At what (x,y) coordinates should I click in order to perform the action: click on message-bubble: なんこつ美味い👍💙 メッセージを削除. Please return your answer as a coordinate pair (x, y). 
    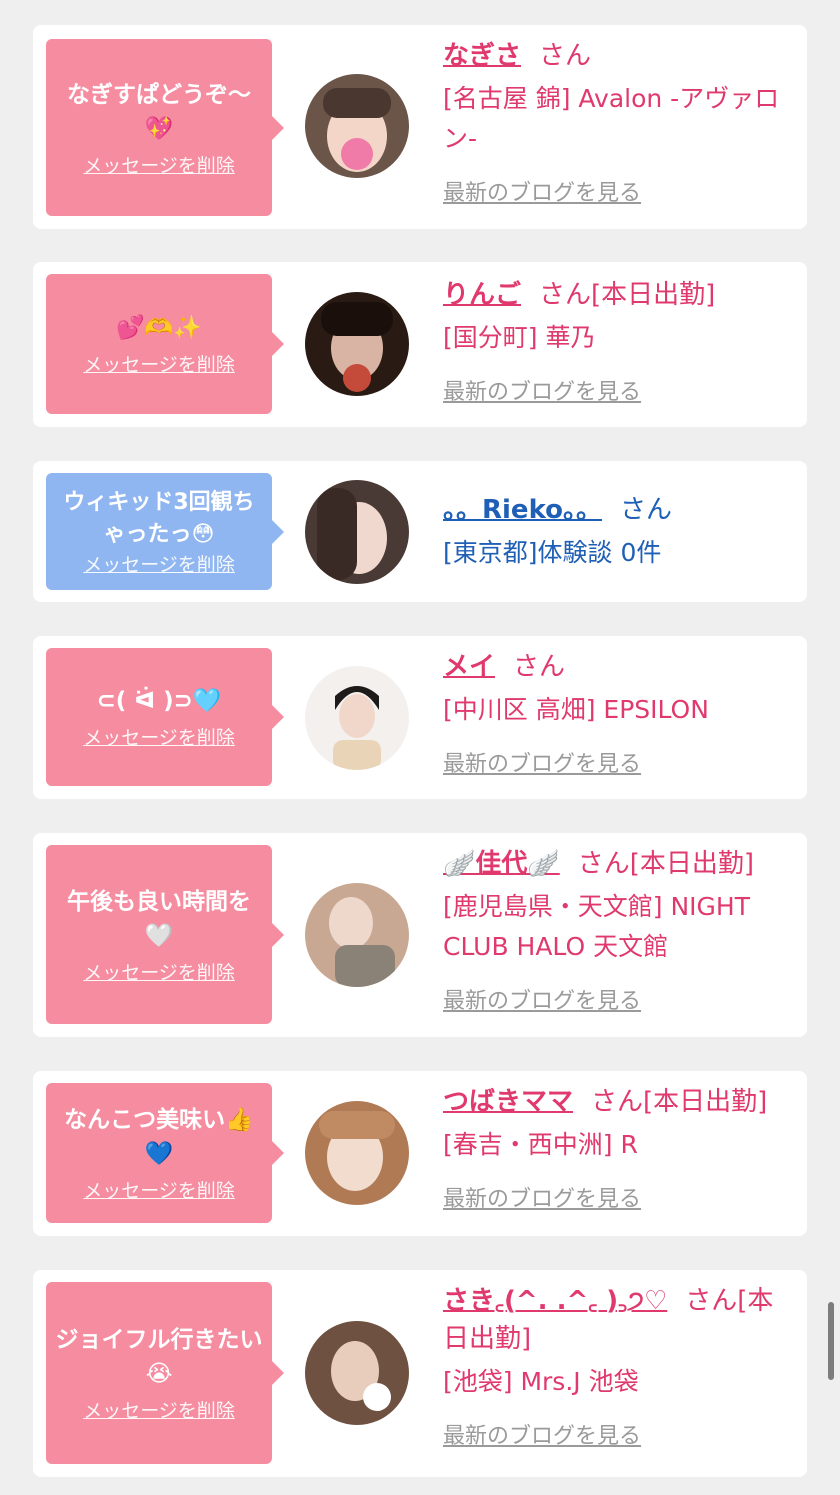
    Looking at the image, I should click on (165, 1153).